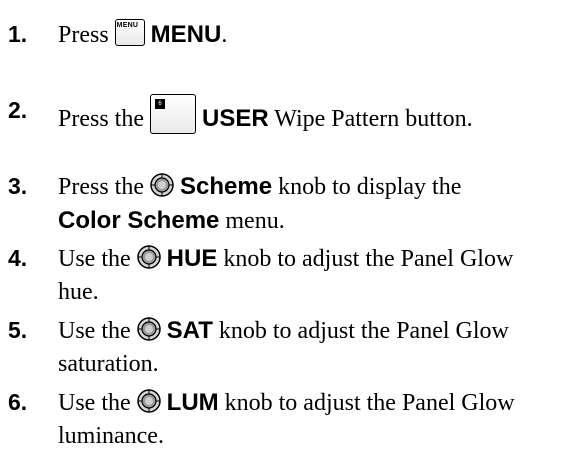  I want to click on step-text-before: Press, so click(86, 35).